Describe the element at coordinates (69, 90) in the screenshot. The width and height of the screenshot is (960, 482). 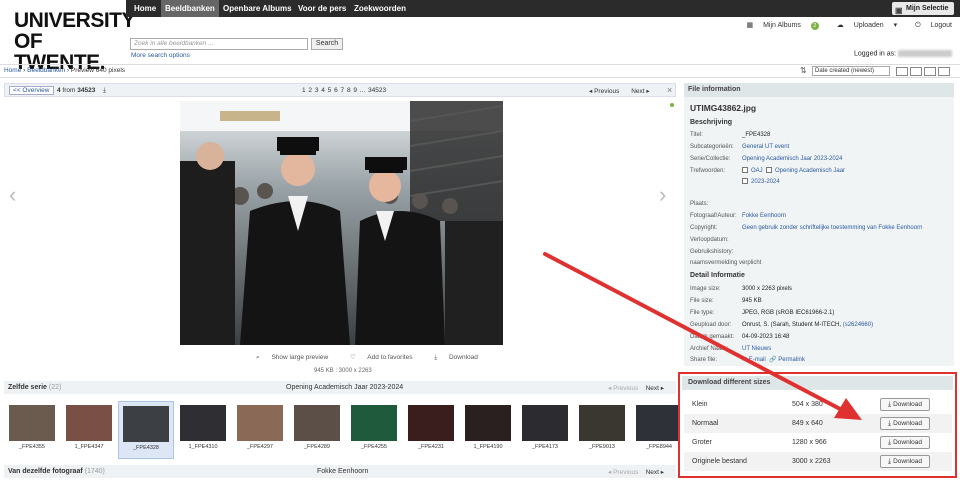
I see `counter-from: from` at that location.